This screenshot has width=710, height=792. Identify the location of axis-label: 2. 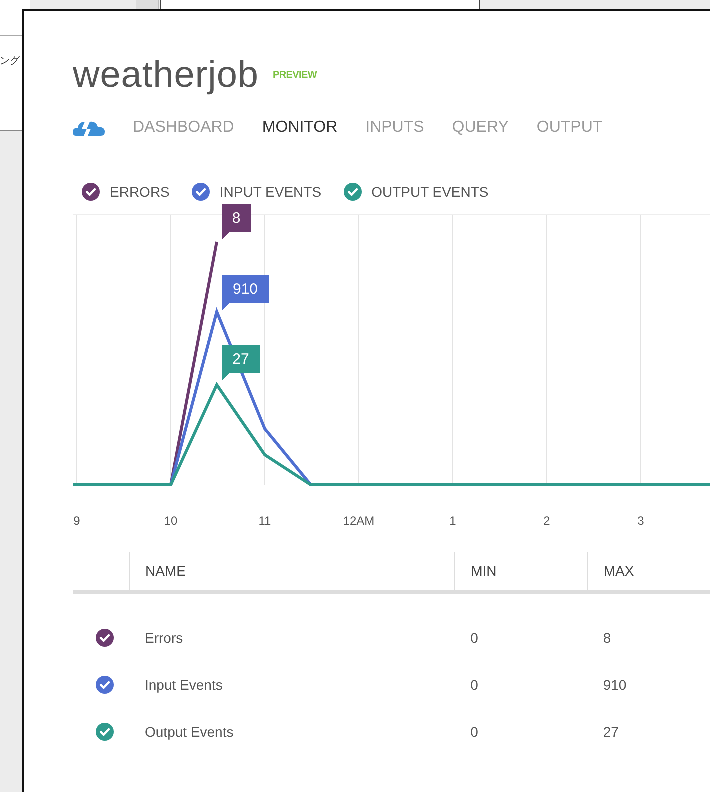
(547, 521).